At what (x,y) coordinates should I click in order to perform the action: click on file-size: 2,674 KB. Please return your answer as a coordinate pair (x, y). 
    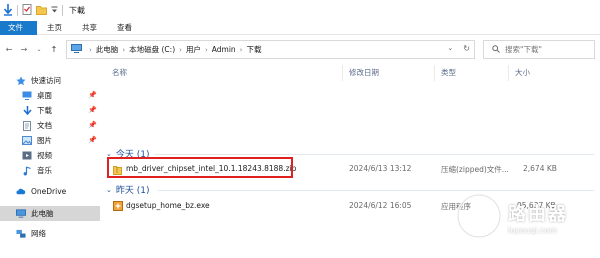
    Looking at the image, I should click on (540, 168).